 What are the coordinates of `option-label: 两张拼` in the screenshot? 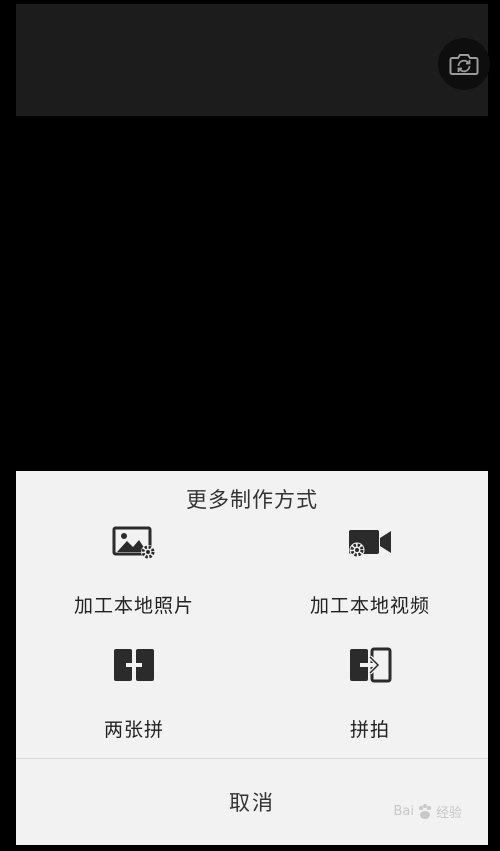 It's located at (133, 730).